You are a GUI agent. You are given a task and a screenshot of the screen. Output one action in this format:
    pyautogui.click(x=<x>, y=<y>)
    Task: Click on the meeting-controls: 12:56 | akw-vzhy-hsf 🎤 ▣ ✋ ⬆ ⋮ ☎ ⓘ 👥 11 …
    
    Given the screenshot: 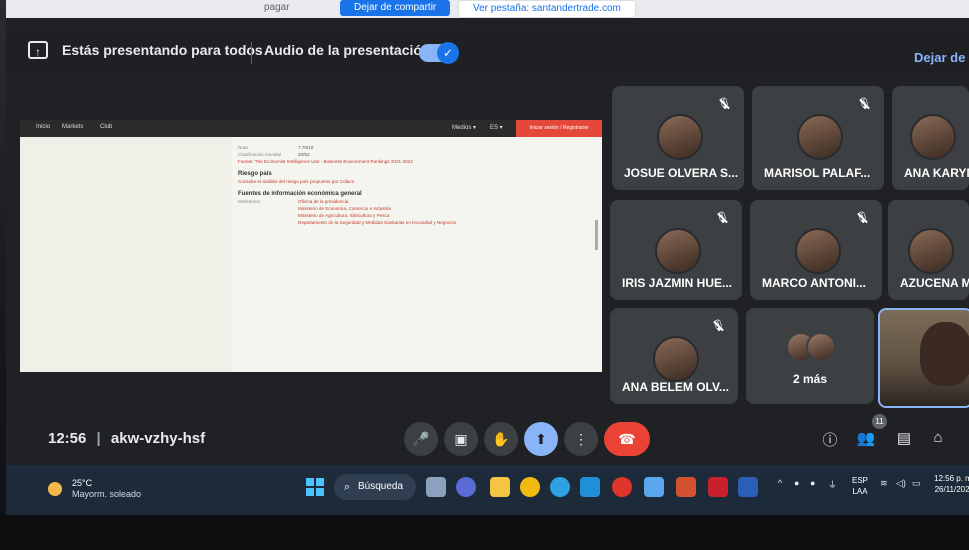 What is the action you would take?
    pyautogui.click(x=487, y=438)
    